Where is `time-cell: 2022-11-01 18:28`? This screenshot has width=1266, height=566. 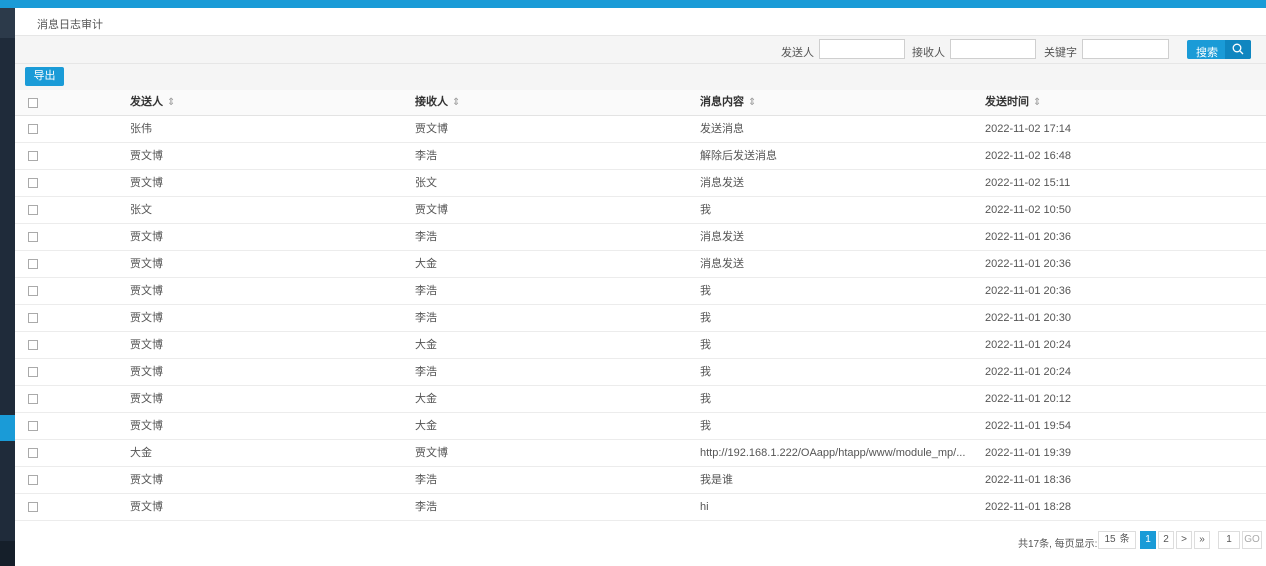
time-cell: 2022-11-01 18:28 is located at coordinates (1028, 507).